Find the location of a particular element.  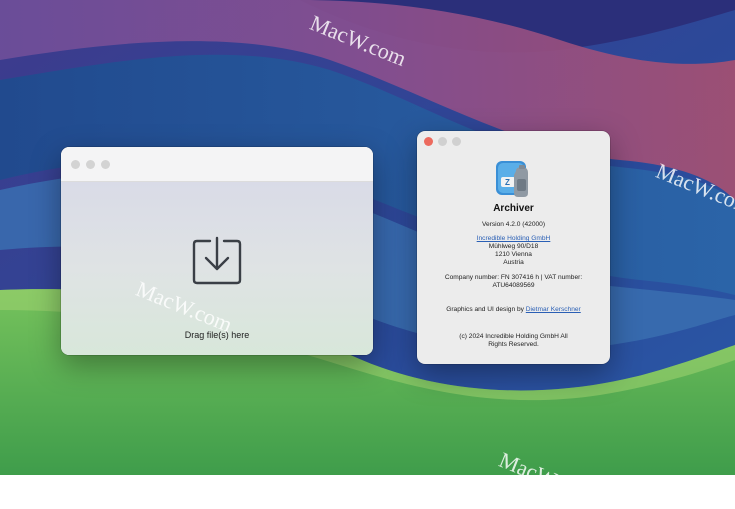

design-credit-prefix: Graphics and UI design by is located at coordinates (485, 309).